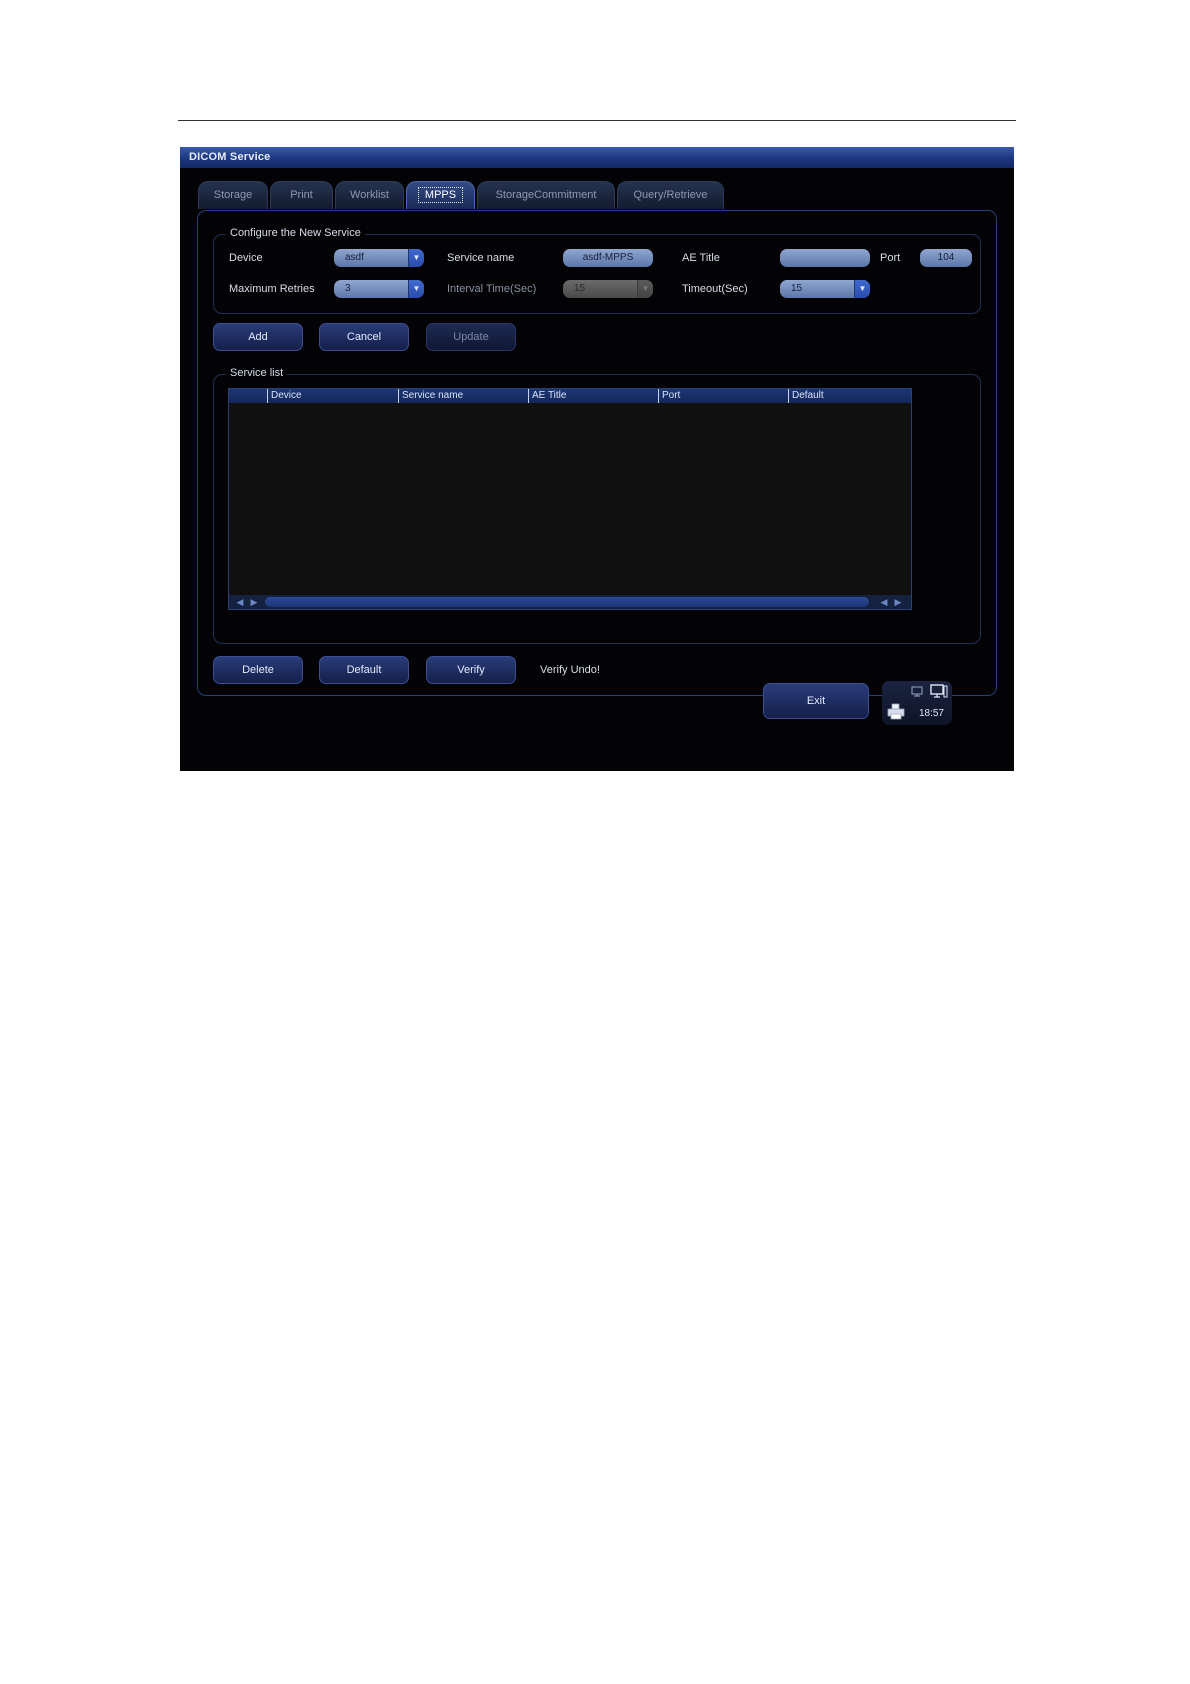 This screenshot has height=1684, width=1190. What do you see at coordinates (890, 258) in the screenshot?
I see `port-label: Port` at bounding box center [890, 258].